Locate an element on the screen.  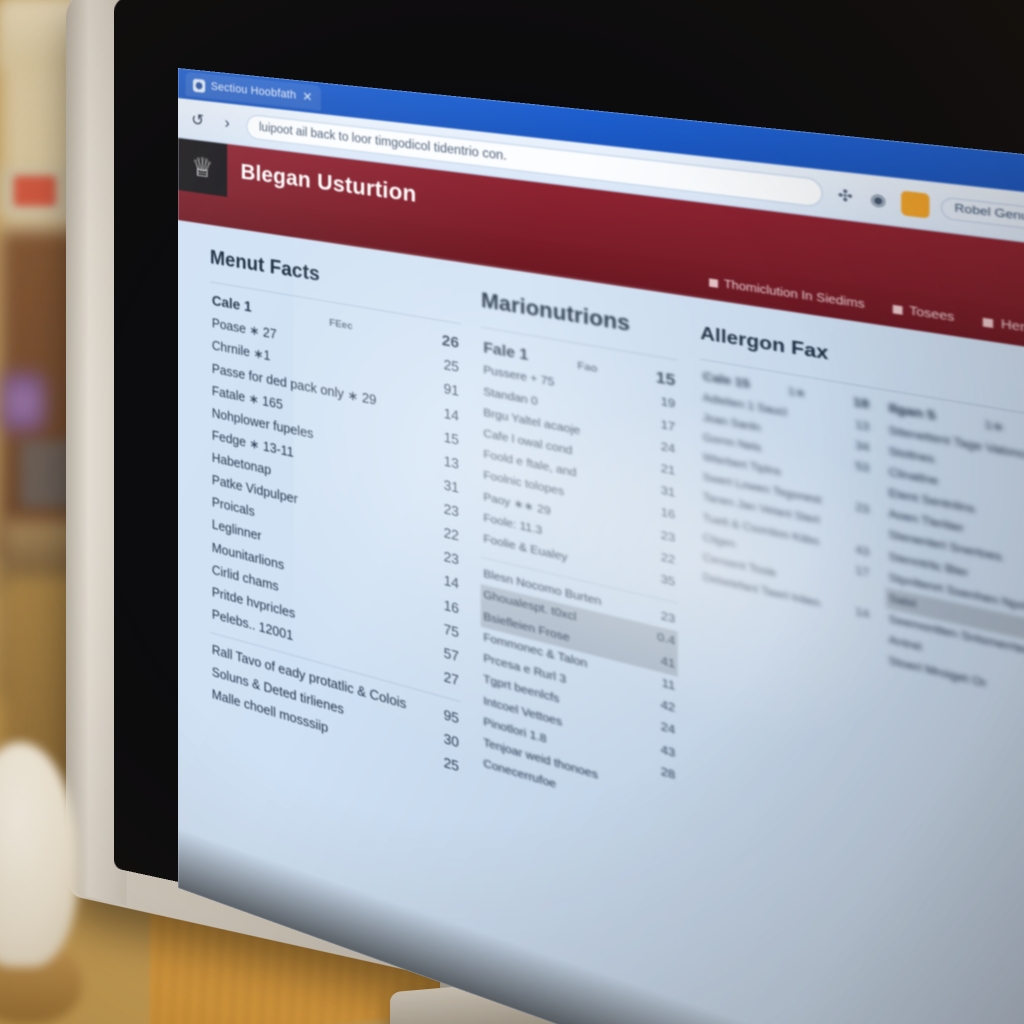
row-value: 34 is located at coordinates (862, 446).